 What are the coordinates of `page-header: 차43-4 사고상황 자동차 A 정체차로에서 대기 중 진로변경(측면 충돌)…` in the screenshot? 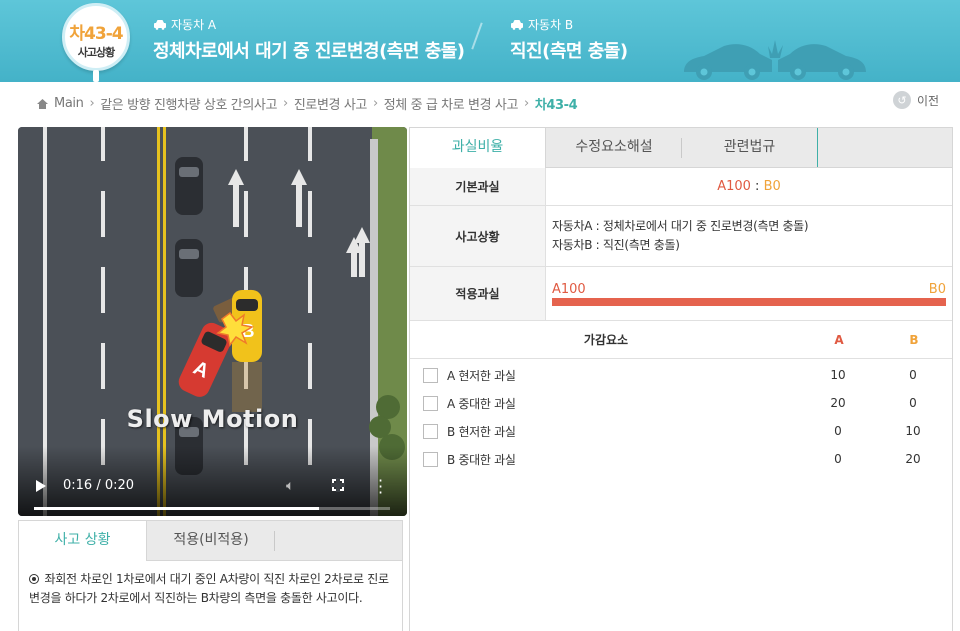 It's located at (480, 41).